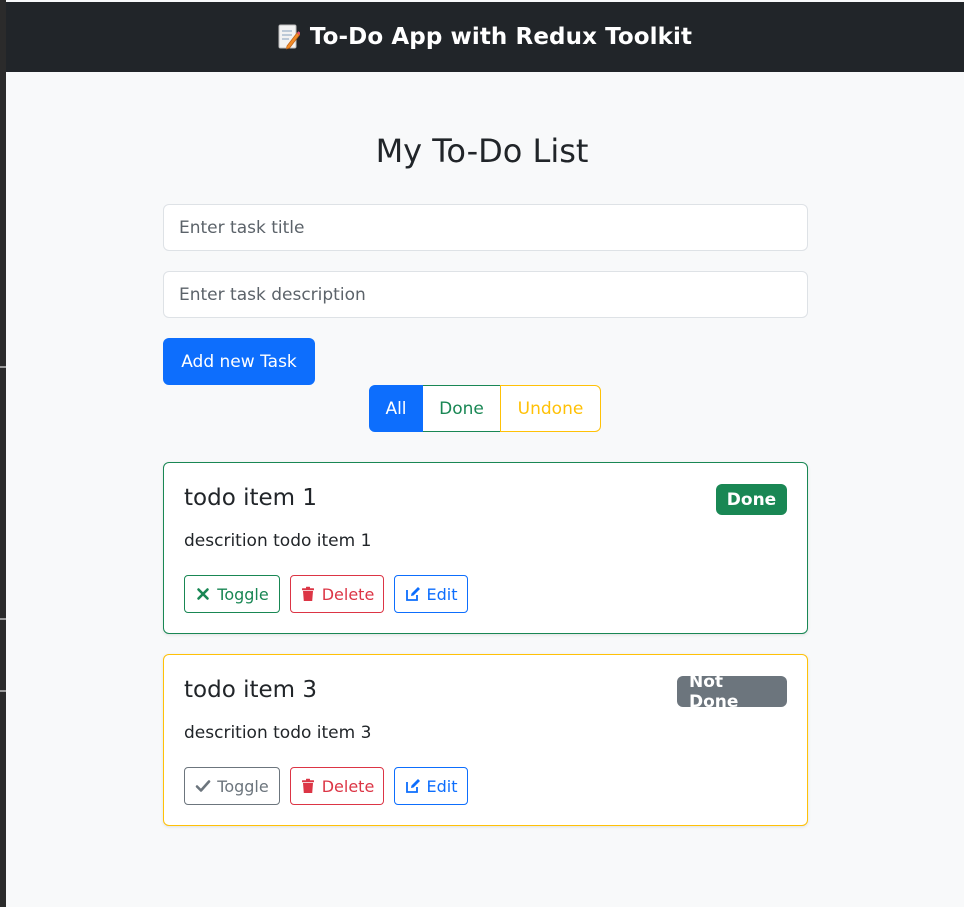 The image size is (964, 907). I want to click on filter-done-button: Done, so click(462, 408).